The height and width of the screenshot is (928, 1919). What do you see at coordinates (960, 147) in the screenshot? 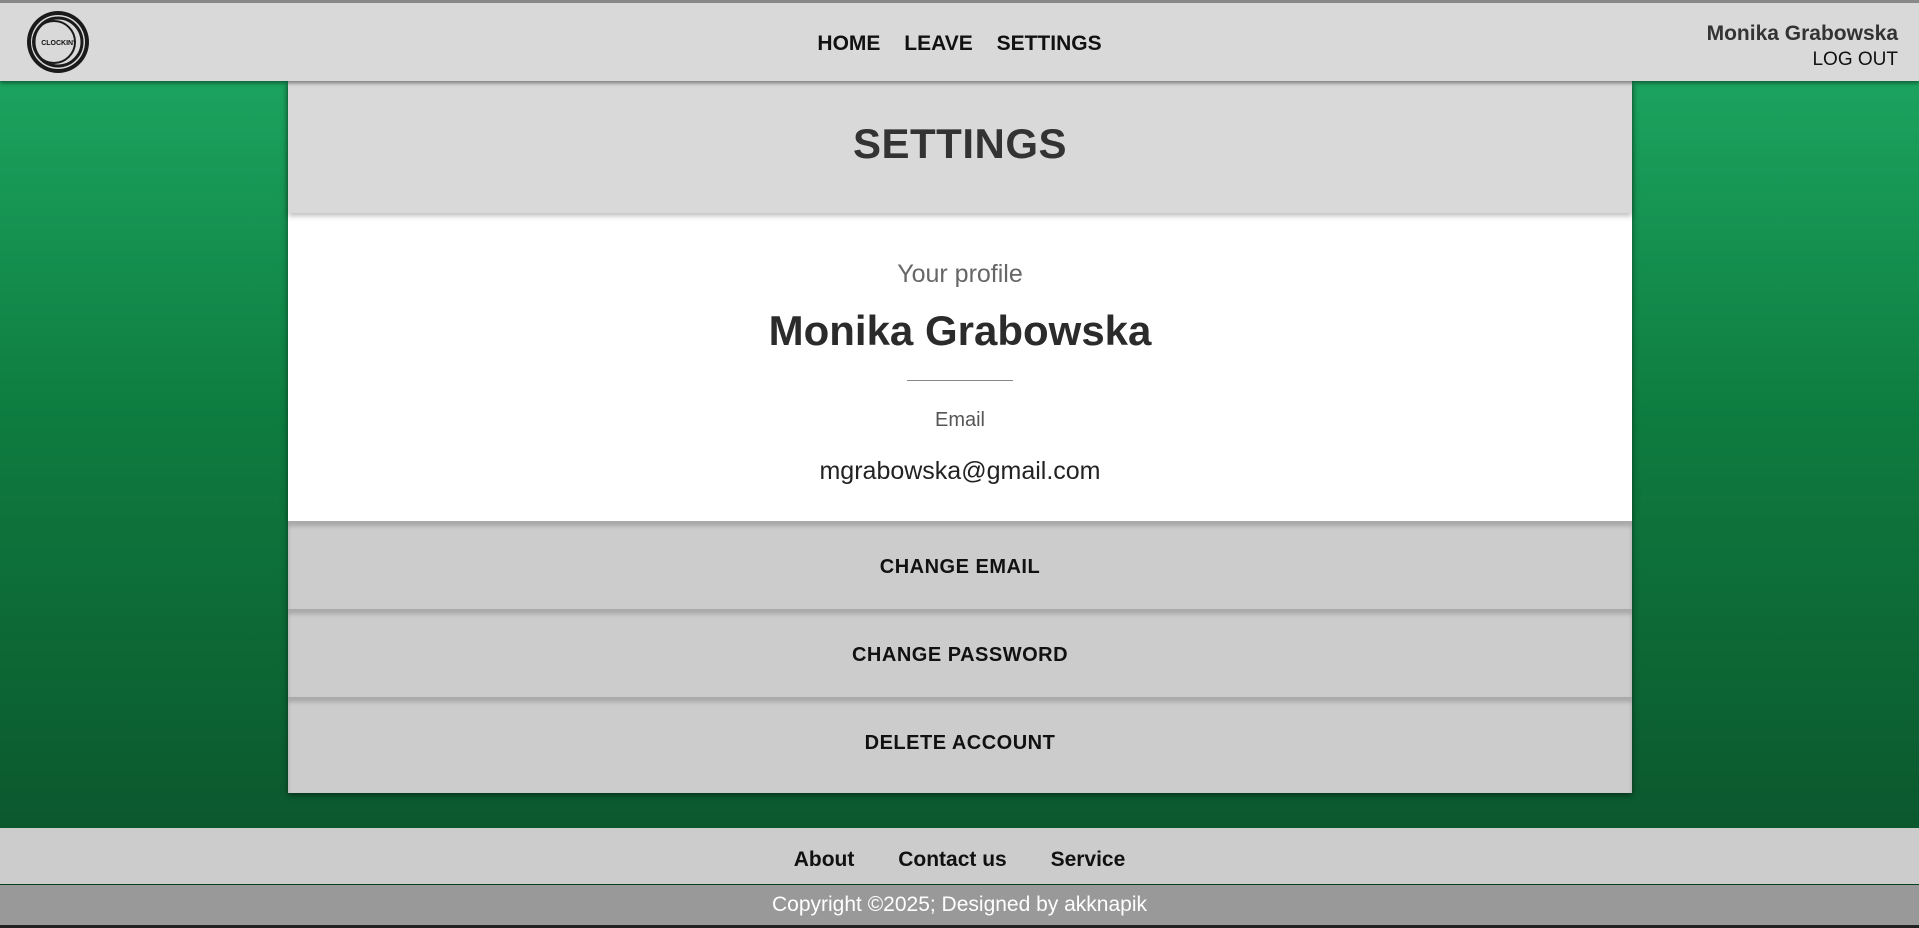
I see `page-title: SETTINGS` at bounding box center [960, 147].